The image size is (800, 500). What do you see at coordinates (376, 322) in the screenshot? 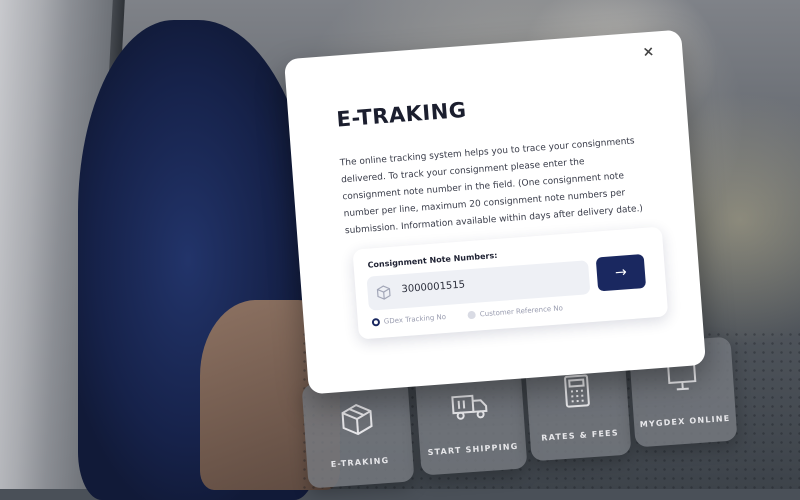
I see `radio-gdex-tracking` at bounding box center [376, 322].